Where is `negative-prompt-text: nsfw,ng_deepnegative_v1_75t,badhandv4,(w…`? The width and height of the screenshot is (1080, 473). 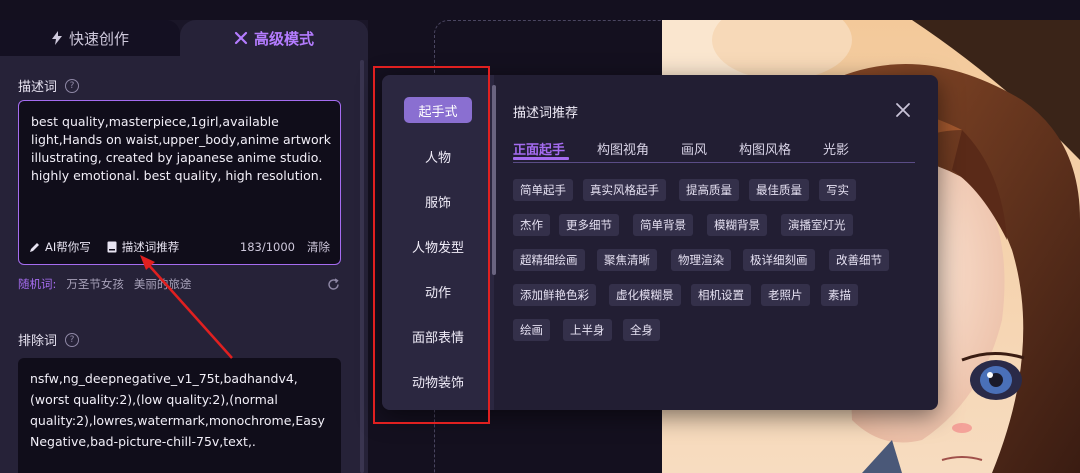
negative-prompt-text: nsfw,ng_deepnegative_v1_75t,badhandv4,(w… is located at coordinates (181, 410).